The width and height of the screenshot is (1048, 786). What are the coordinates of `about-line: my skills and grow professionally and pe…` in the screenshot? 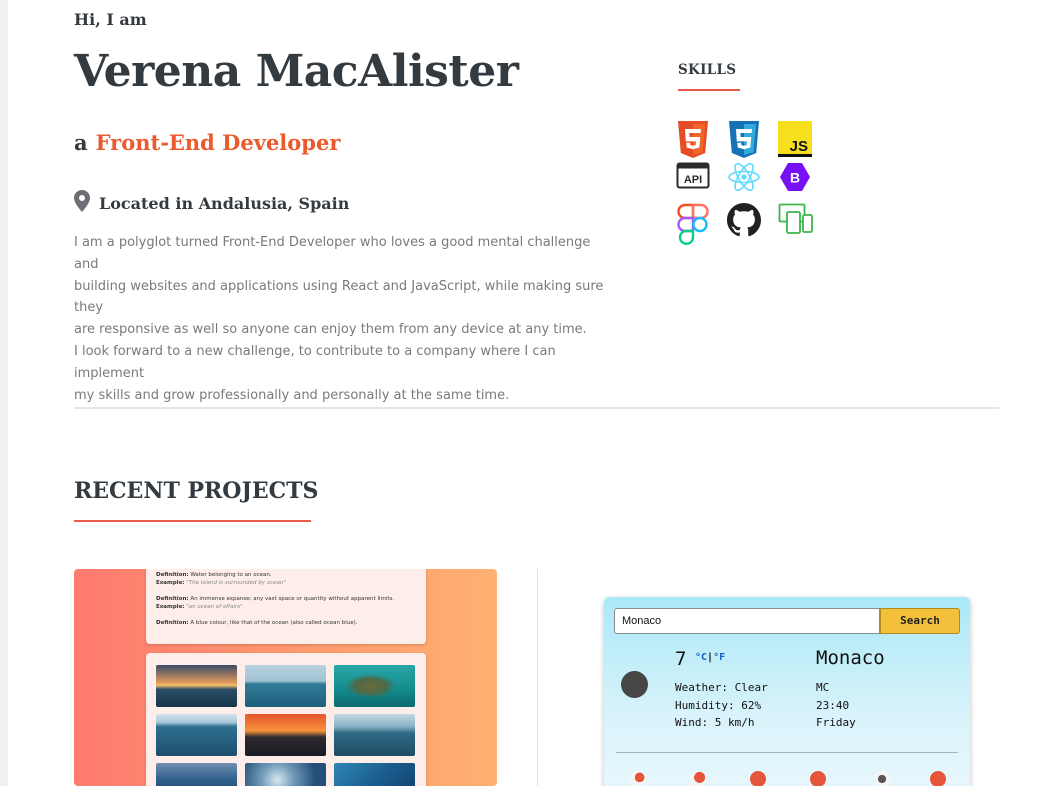 It's located at (292, 395).